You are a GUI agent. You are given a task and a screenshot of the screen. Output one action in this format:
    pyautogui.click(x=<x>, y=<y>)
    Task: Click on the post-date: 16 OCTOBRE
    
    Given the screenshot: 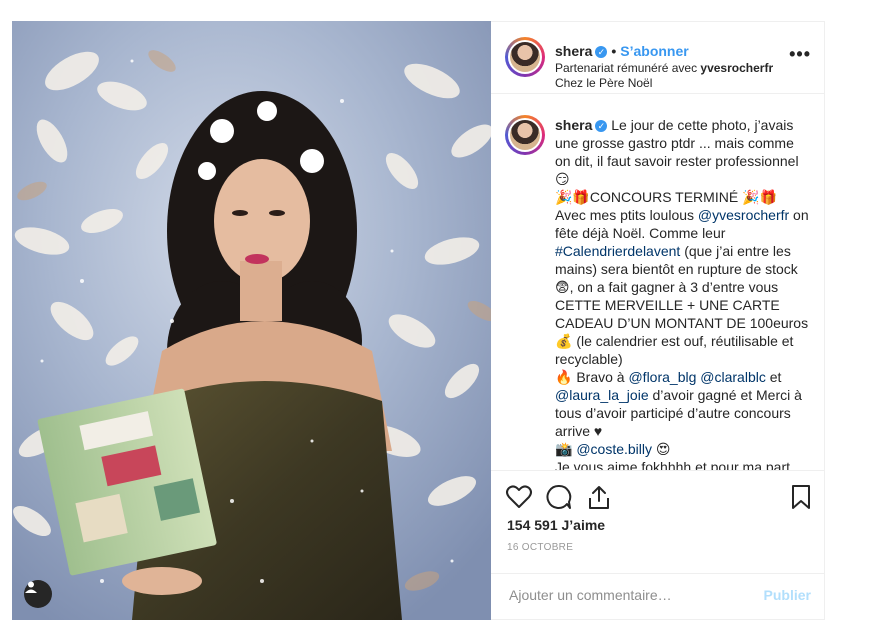 What is the action you would take?
    pyautogui.click(x=540, y=547)
    